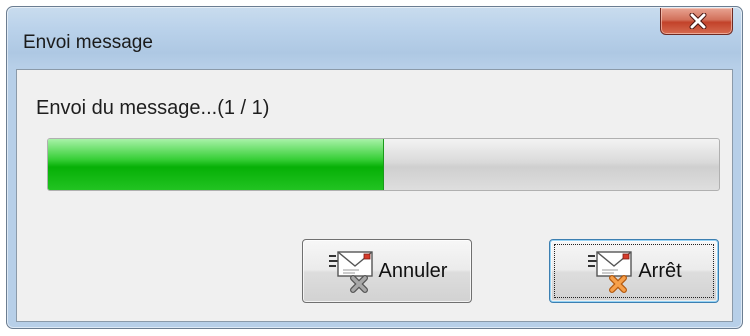  What do you see at coordinates (660, 270) in the screenshot?
I see `stop-label: Arrêt` at bounding box center [660, 270].